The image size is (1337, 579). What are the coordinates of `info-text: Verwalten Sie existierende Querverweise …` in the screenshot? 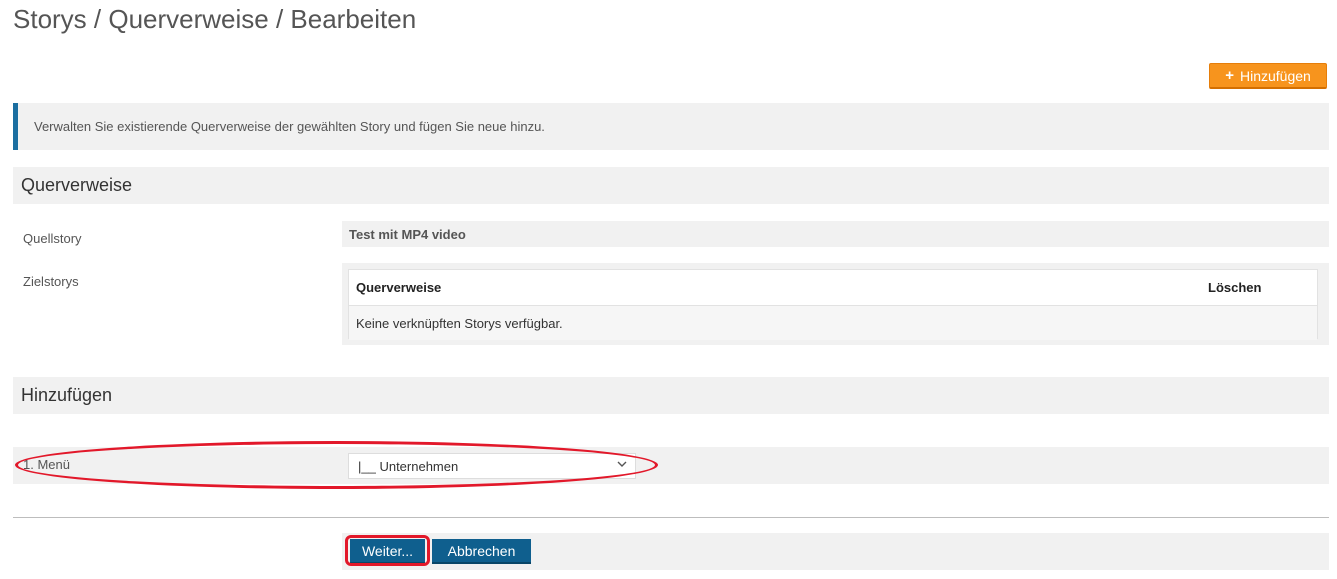 It's located at (289, 126).